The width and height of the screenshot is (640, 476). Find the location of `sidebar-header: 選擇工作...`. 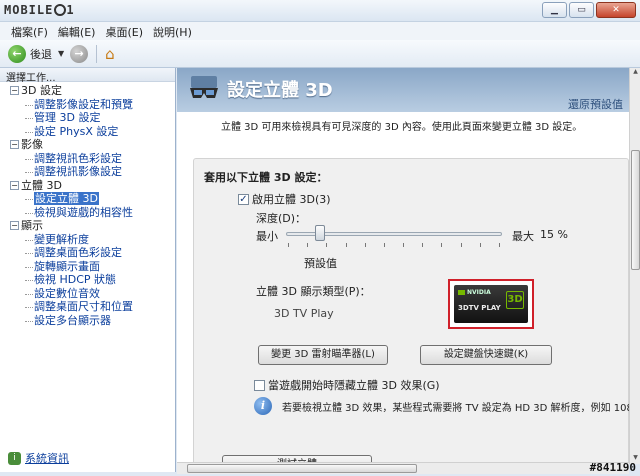

sidebar-header: 選擇工作... is located at coordinates (87, 76).